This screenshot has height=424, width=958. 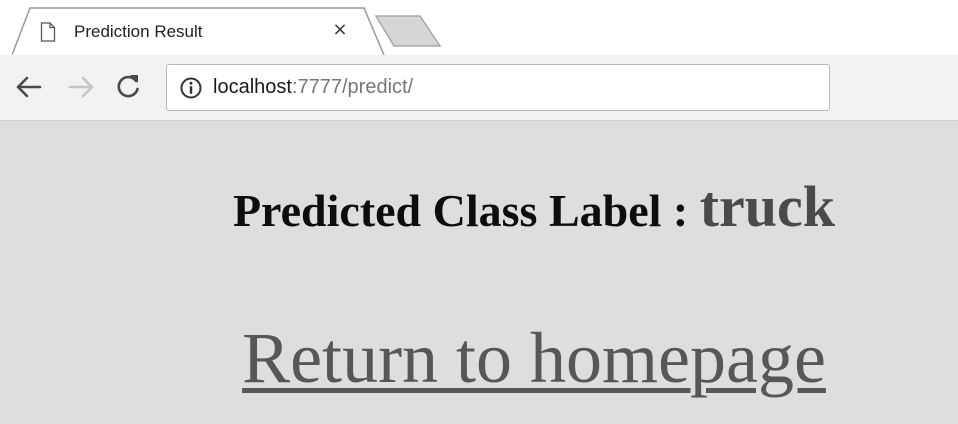 I want to click on document-icon, so click(x=48, y=32).